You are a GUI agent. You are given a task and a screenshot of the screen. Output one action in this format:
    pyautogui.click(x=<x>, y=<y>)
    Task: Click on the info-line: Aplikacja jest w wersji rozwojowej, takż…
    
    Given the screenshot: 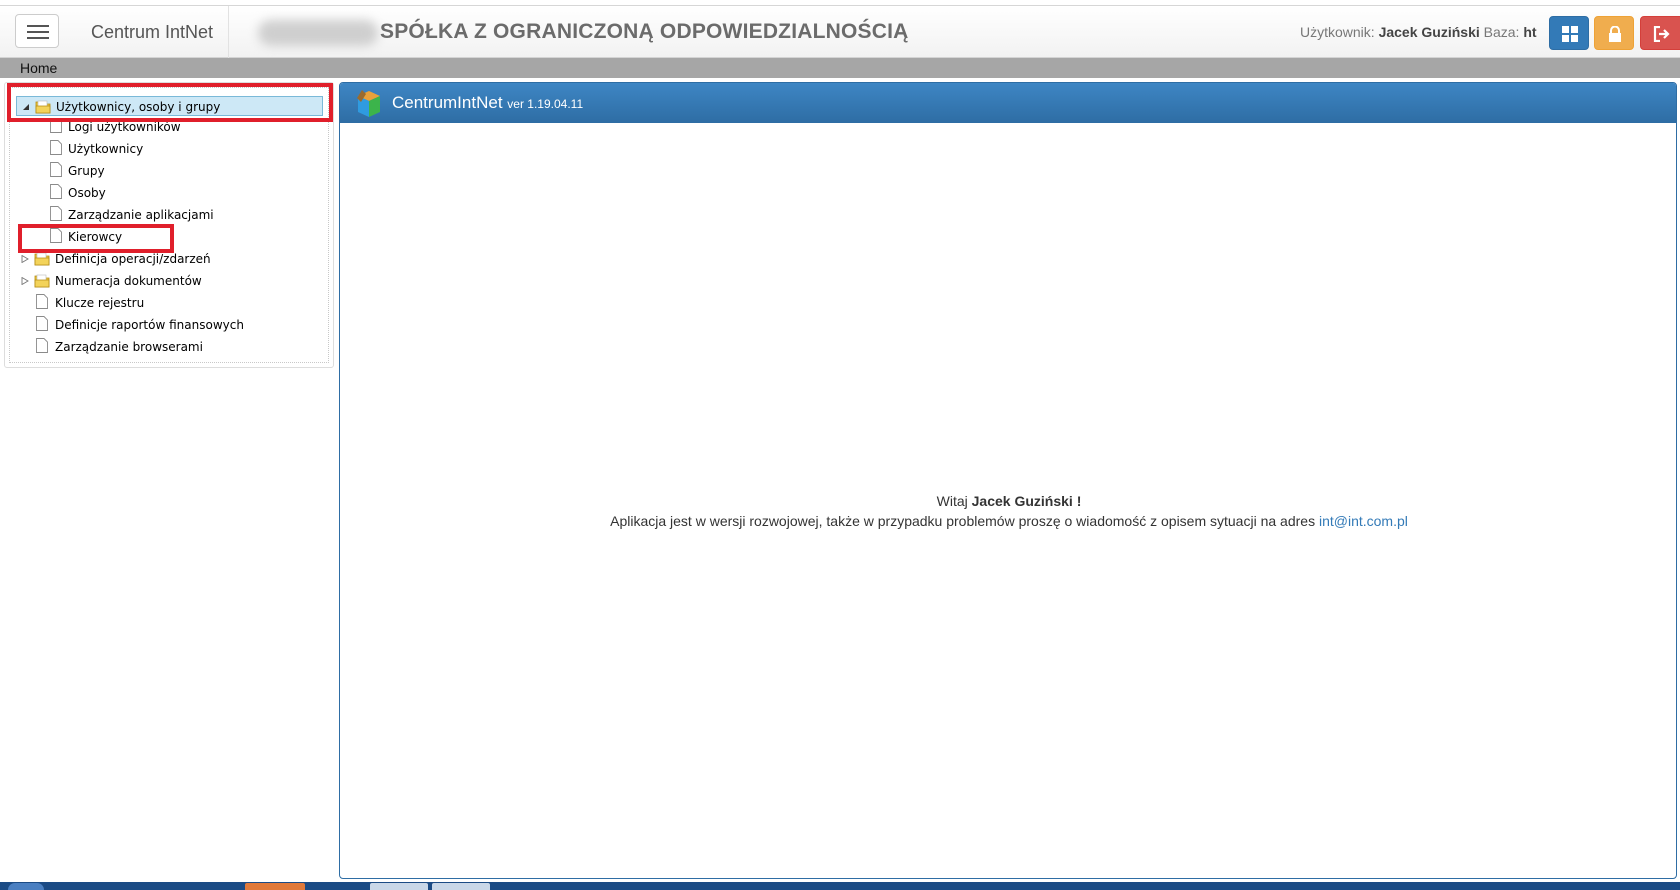 What is the action you would take?
    pyautogui.click(x=1008, y=521)
    